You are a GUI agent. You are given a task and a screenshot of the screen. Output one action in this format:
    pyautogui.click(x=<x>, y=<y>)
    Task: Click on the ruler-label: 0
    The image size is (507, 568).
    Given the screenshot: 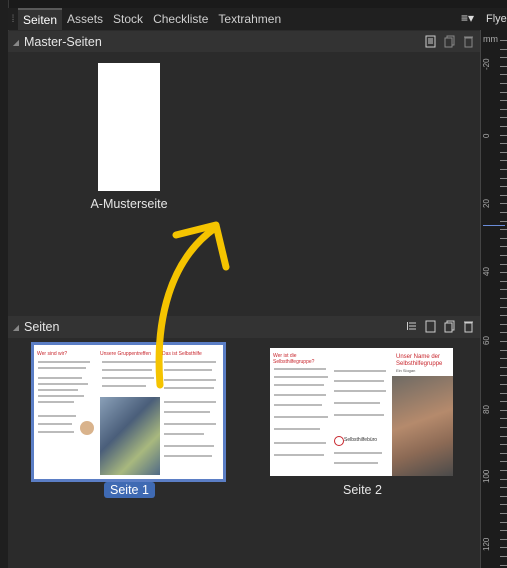 What is the action you would take?
    pyautogui.click(x=486, y=135)
    